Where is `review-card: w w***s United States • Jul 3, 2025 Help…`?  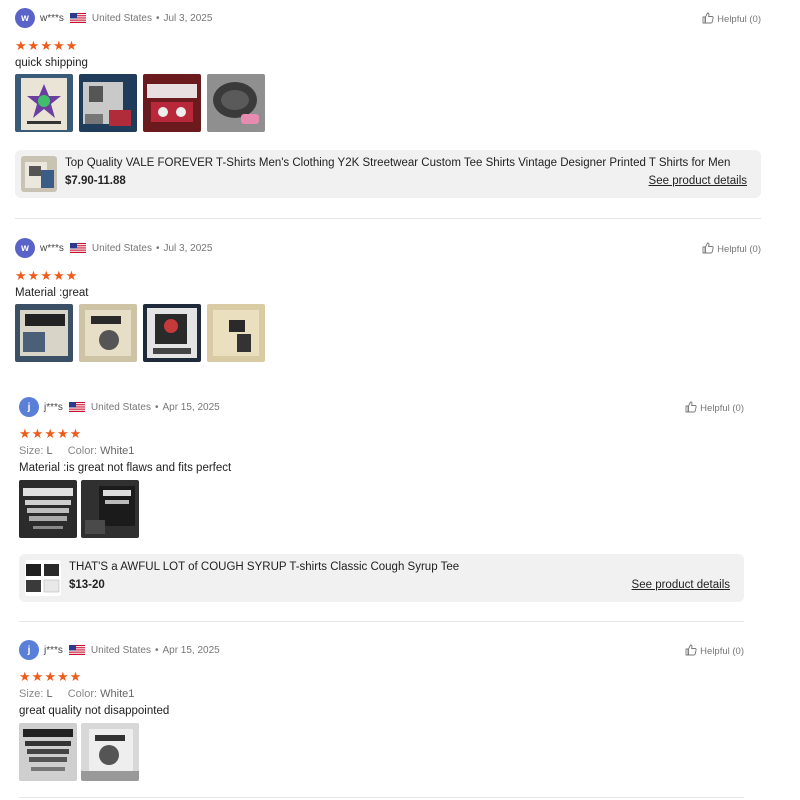
review-card: w w***s United States • Jul 3, 2025 Help… is located at coordinates (388, 69).